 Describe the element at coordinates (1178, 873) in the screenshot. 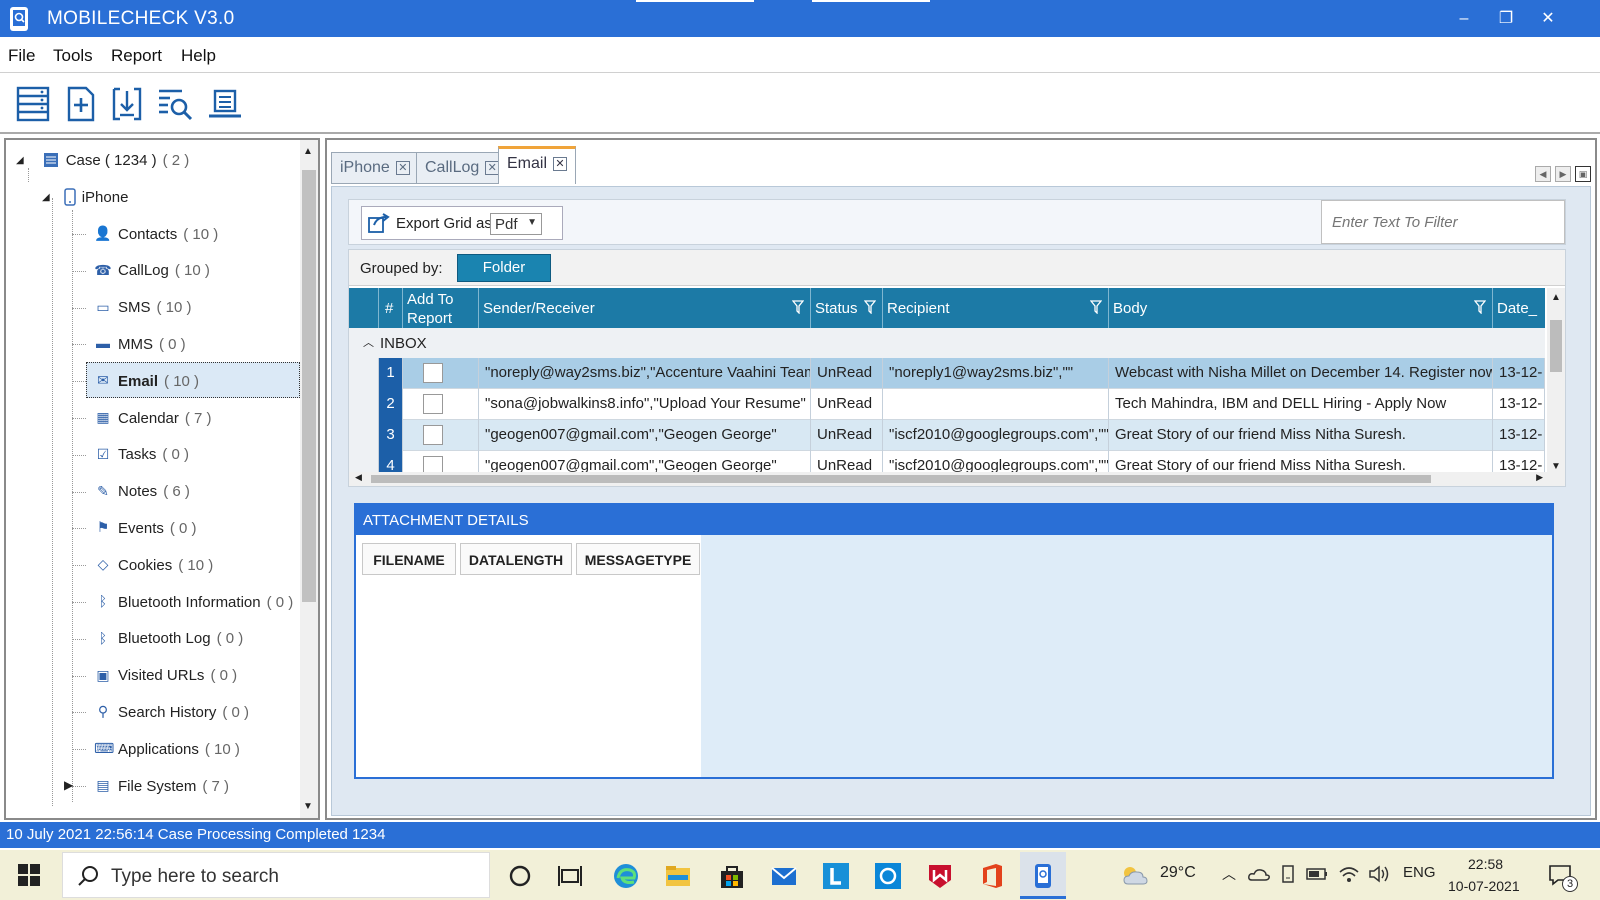

I see `weather-temperature: 29°C` at that location.